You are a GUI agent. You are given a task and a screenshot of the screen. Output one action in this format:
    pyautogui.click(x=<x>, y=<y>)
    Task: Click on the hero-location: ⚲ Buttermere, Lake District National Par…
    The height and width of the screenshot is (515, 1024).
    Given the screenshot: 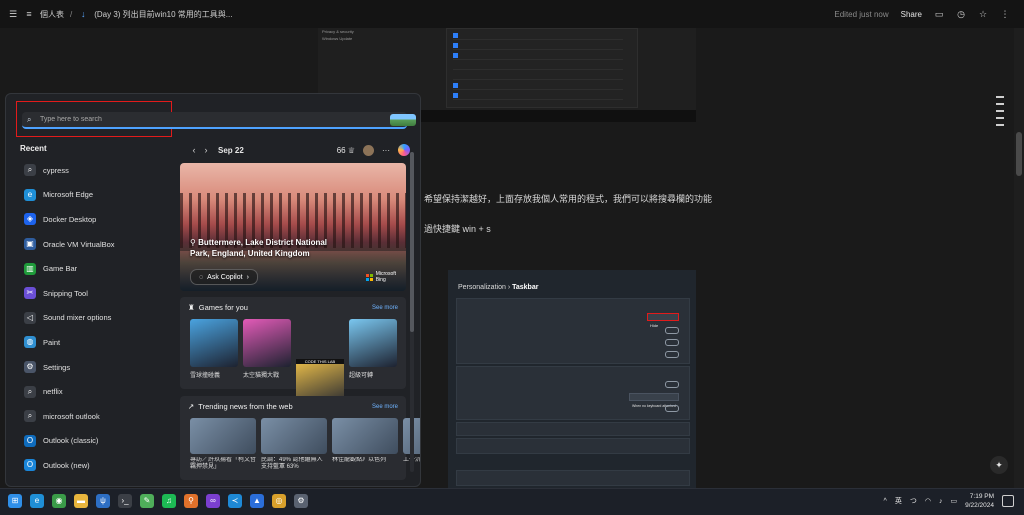 What is the action you would take?
    pyautogui.click(x=265, y=248)
    